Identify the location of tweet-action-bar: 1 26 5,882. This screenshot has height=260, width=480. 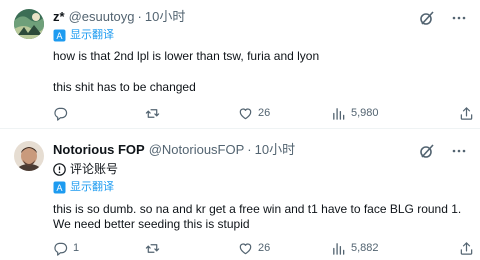
(263, 248).